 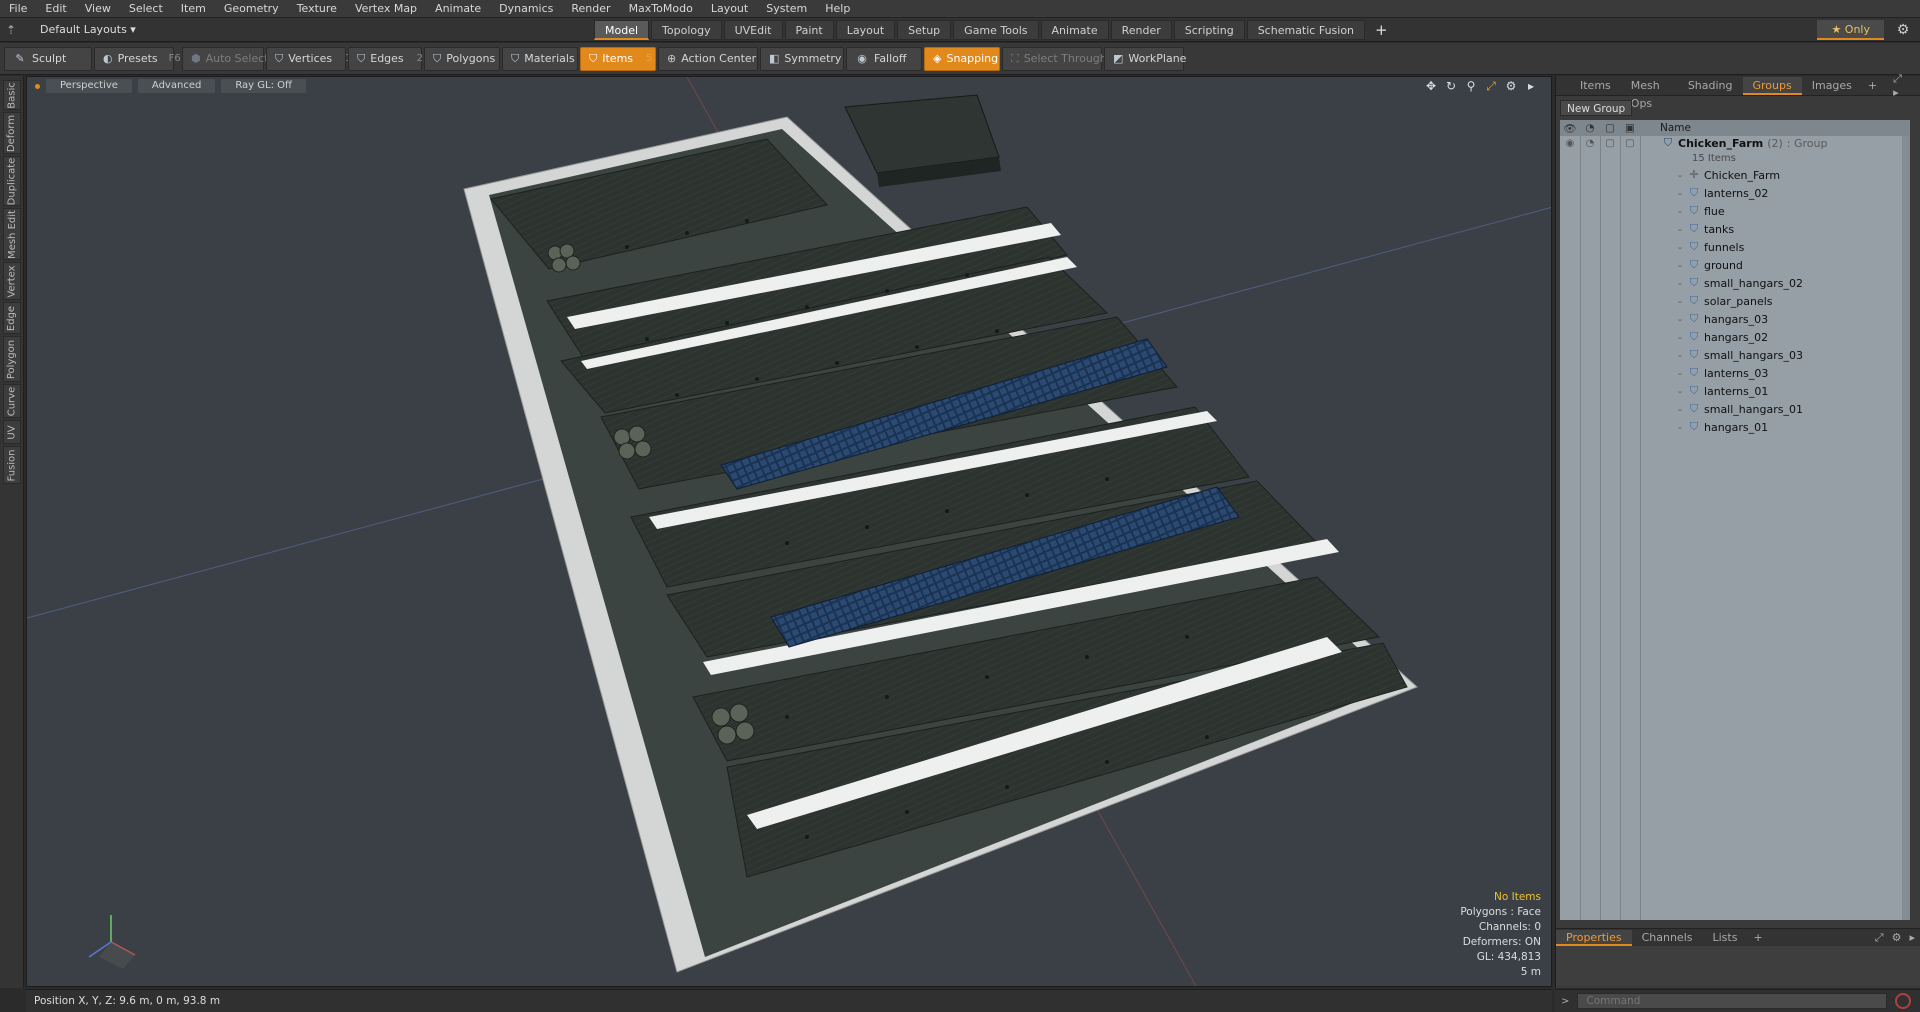 I want to click on props-maximize-icon: ⤢, so click(x=1879, y=938).